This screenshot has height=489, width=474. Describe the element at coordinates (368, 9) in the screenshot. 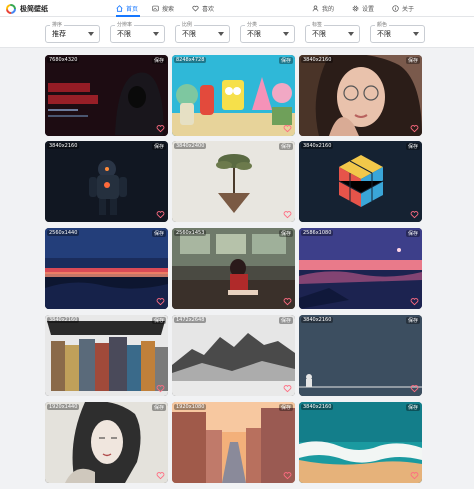

I see `nav-settings-label: 设置` at that location.